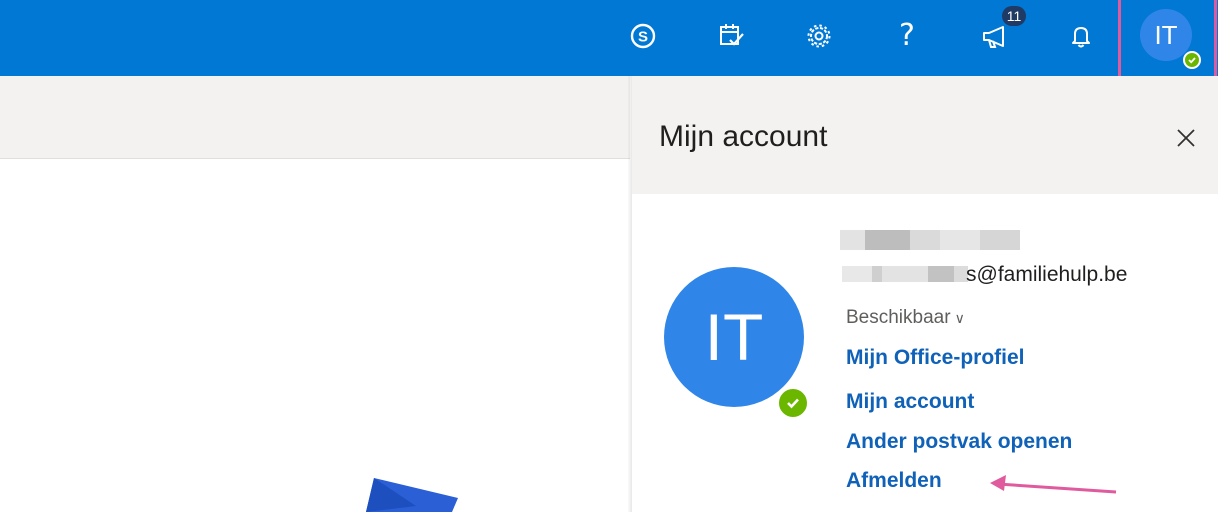  I want to click on help-label: ?, so click(907, 35).